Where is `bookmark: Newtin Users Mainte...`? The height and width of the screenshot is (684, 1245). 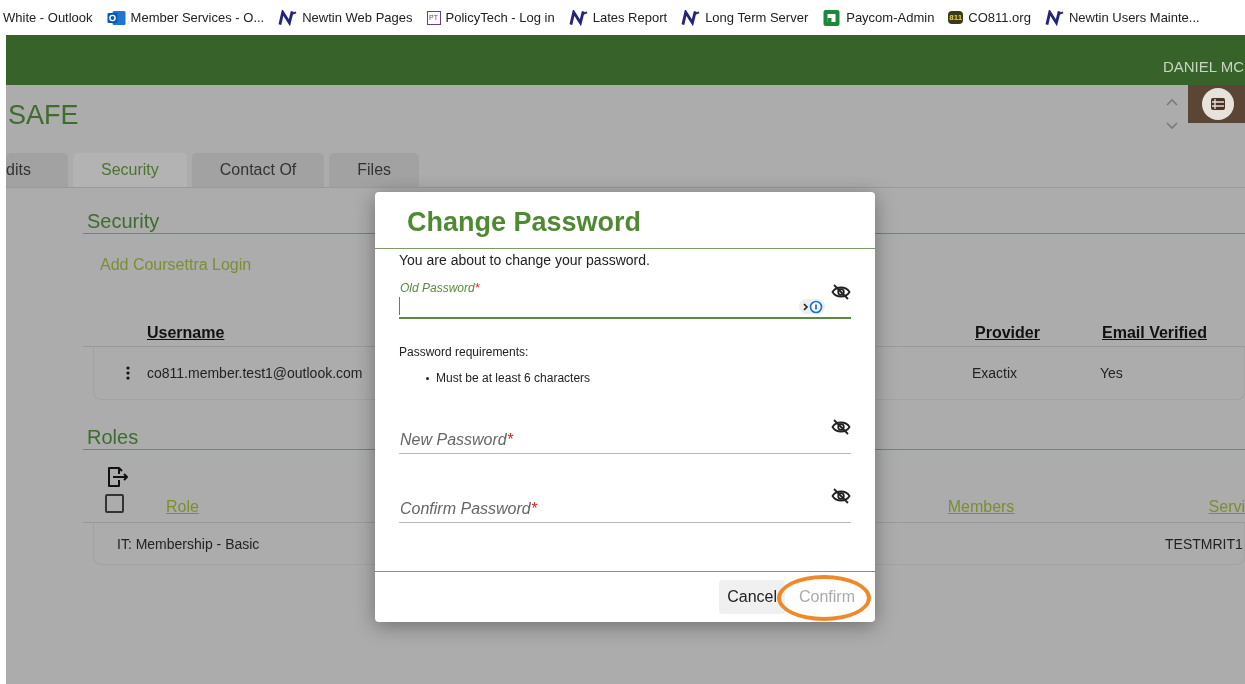
bookmark: Newtin Users Mainte... is located at coordinates (1122, 17).